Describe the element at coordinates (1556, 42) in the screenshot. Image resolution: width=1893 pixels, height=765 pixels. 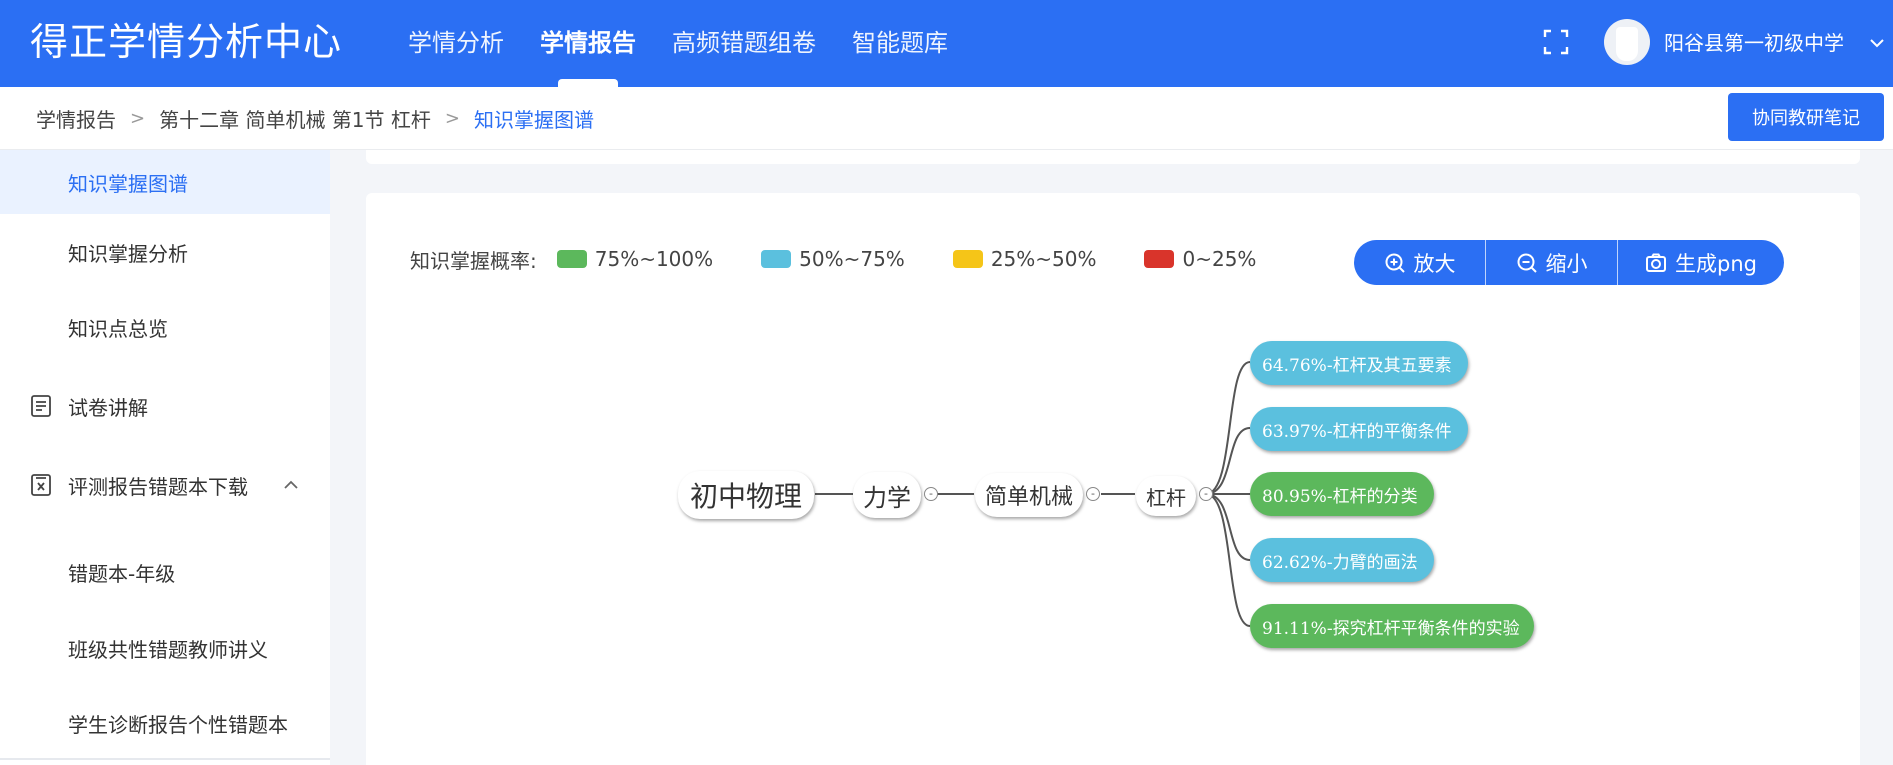
I see `fullscreen-icon` at that location.